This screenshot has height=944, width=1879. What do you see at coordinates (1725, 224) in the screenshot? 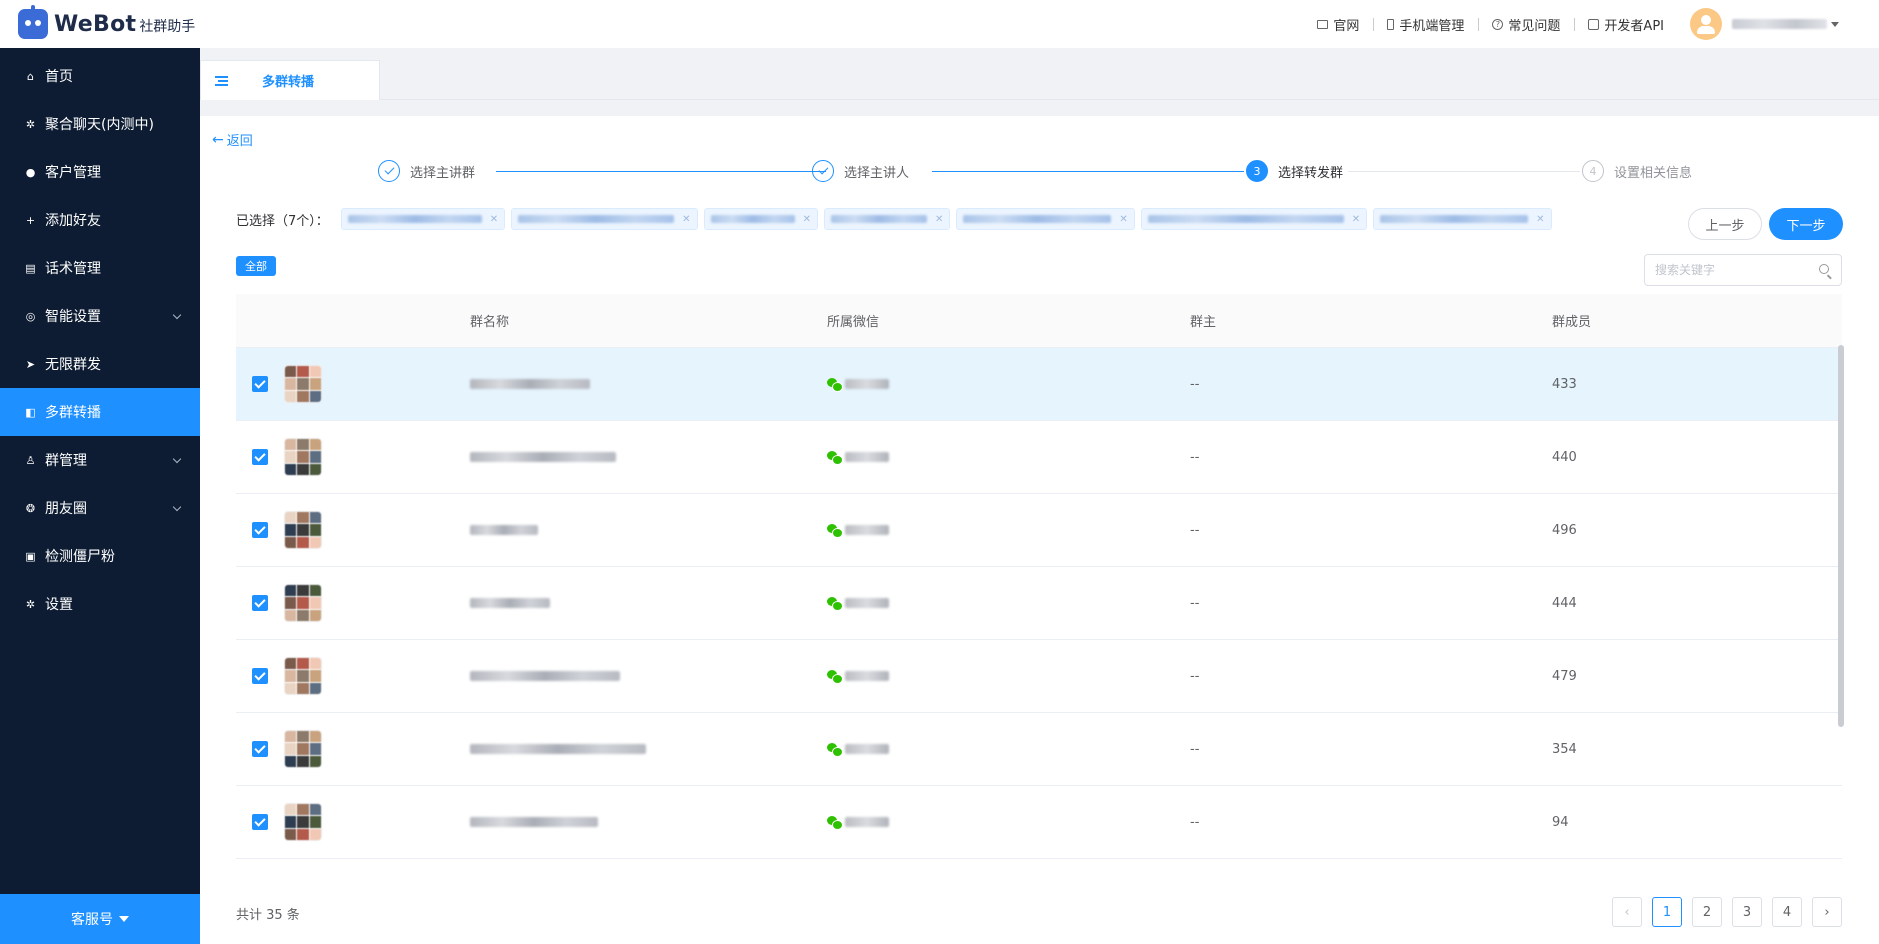
I see `prev-step-button: 上一步` at bounding box center [1725, 224].